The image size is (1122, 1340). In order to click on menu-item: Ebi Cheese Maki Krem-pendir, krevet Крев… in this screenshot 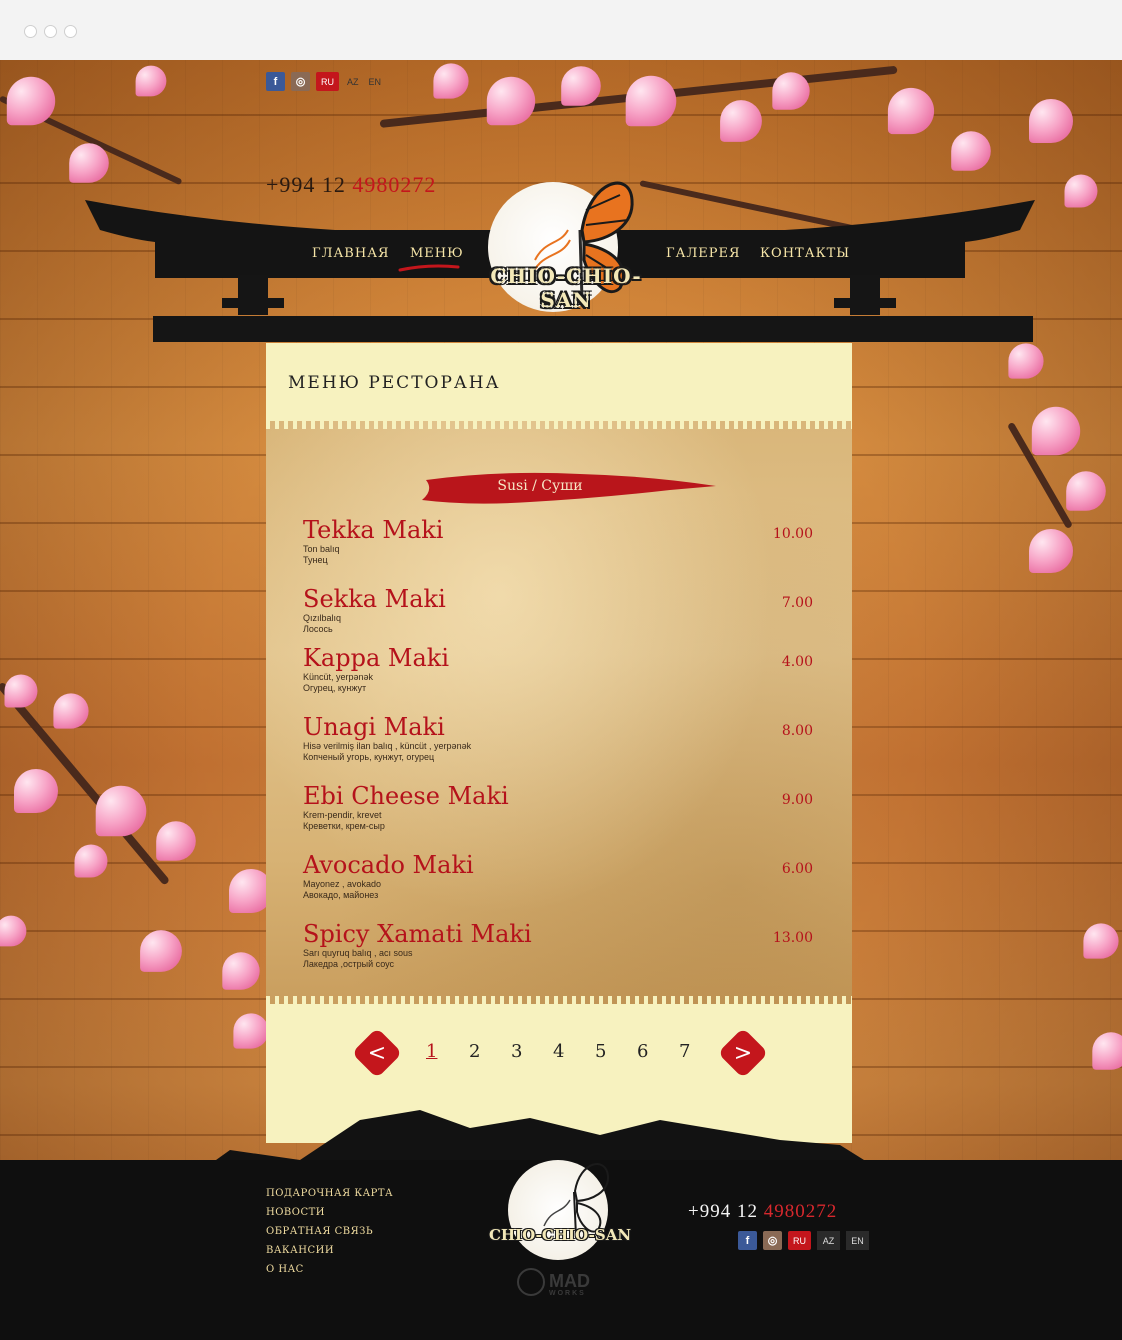, I will do `click(563, 807)`.